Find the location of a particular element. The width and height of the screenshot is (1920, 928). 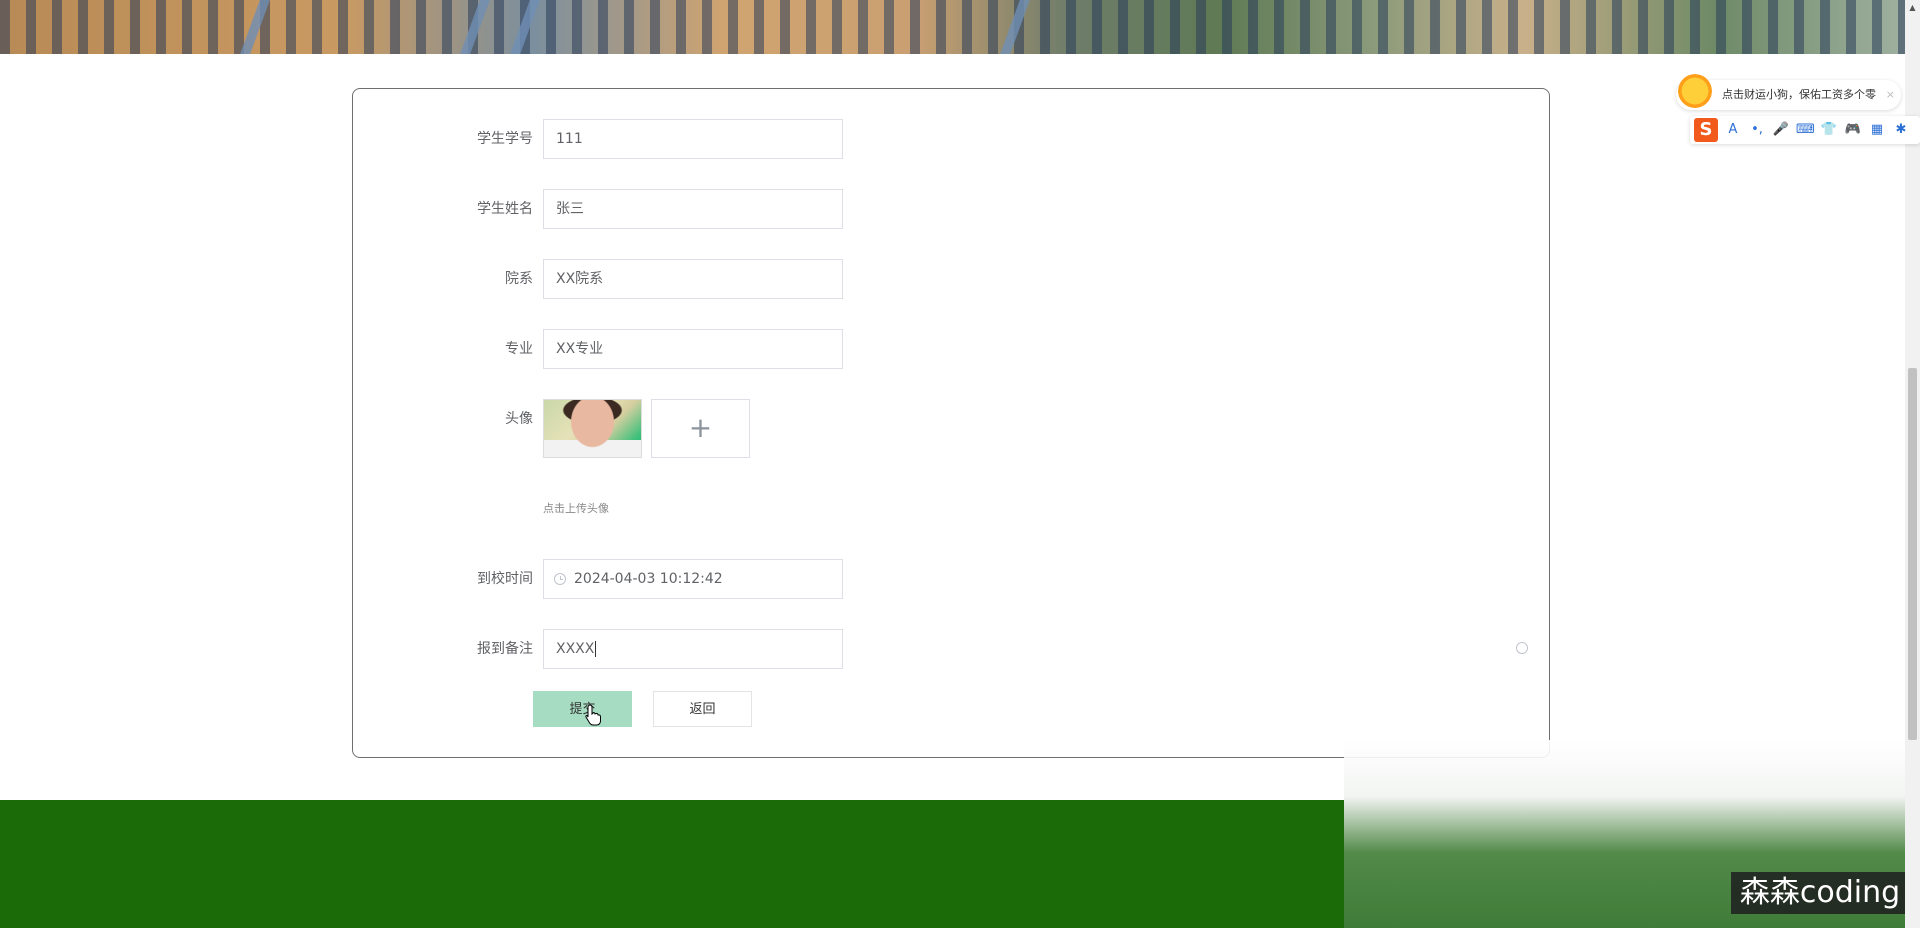

sogou-logo-icon: S is located at coordinates (1706, 130).